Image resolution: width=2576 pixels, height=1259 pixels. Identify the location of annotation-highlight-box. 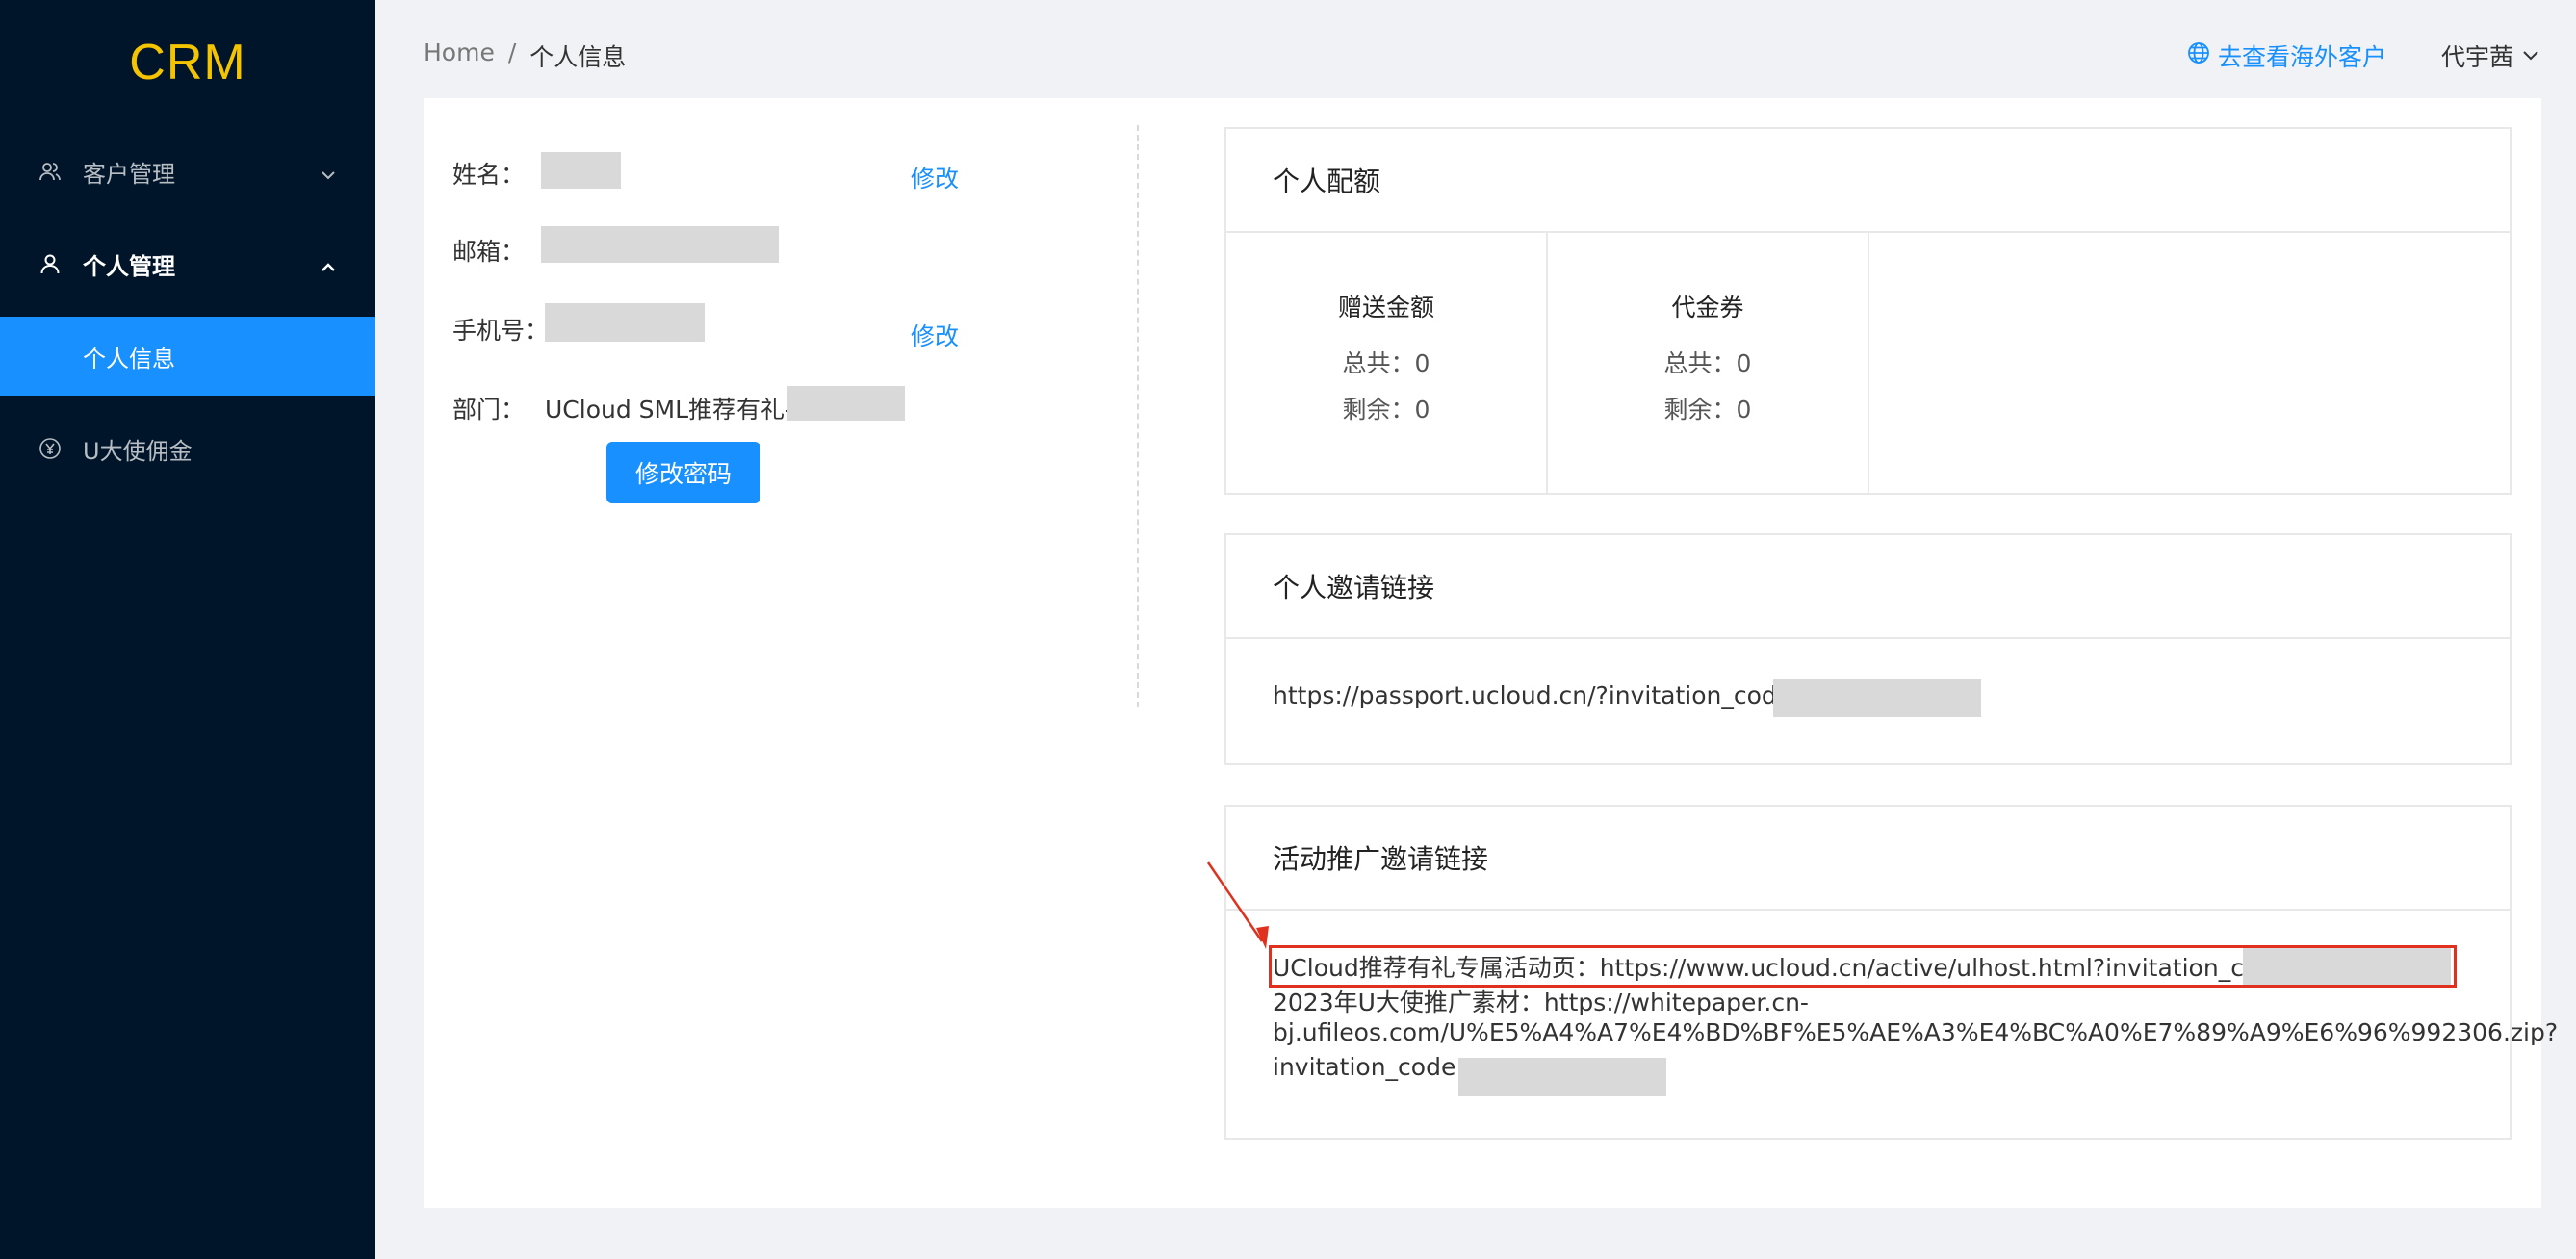
(1863, 967).